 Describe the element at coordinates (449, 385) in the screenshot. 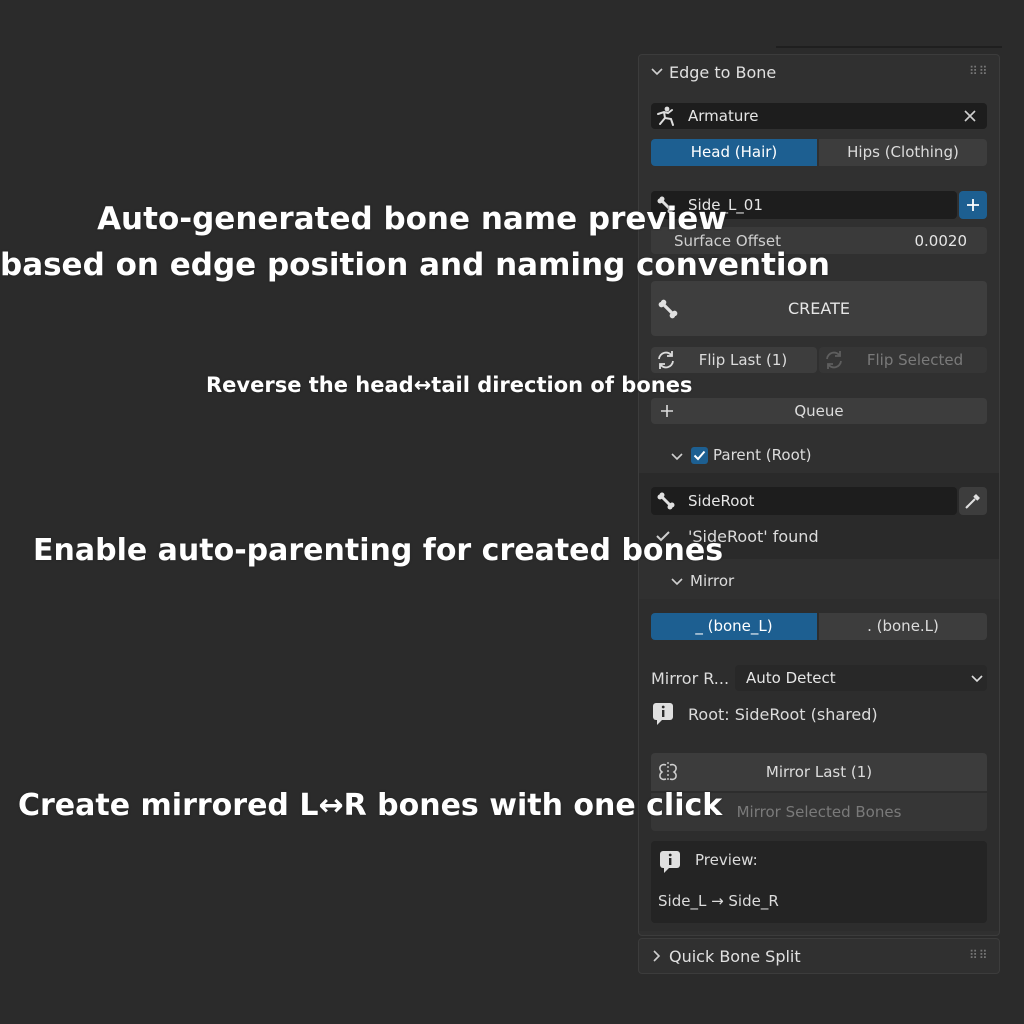

I see `annotation-flip: Reverse the head↔tail direction of bones` at that location.